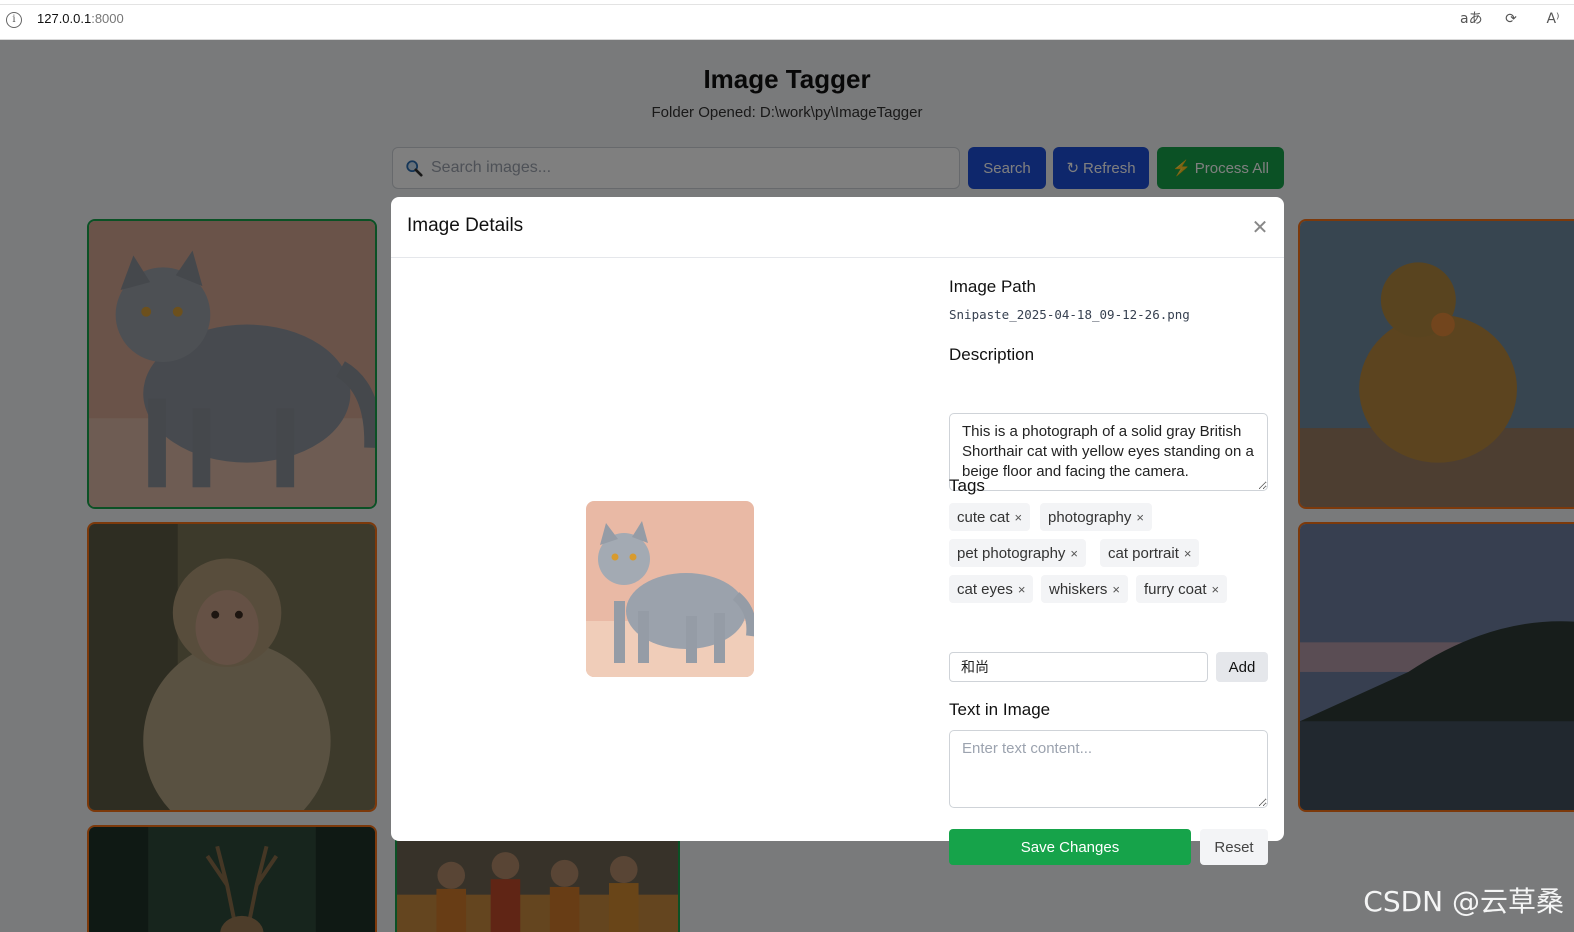 Image resolution: width=1574 pixels, height=932 pixels. What do you see at coordinates (64, 18) in the screenshot?
I see `url-host: 127.0.0.1` at bounding box center [64, 18].